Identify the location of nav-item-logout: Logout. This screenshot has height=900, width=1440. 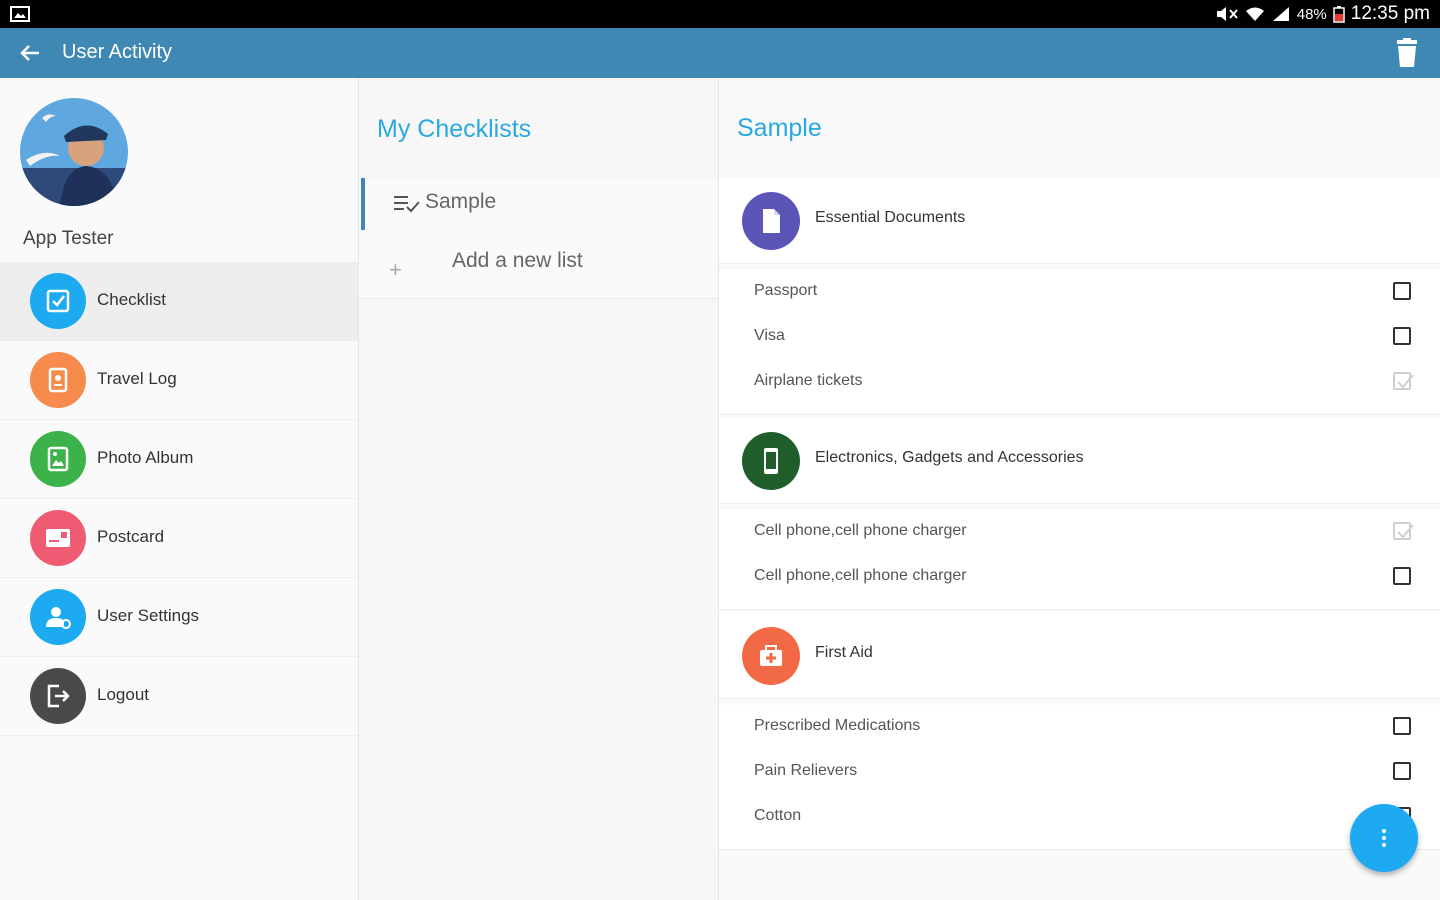
(179, 696).